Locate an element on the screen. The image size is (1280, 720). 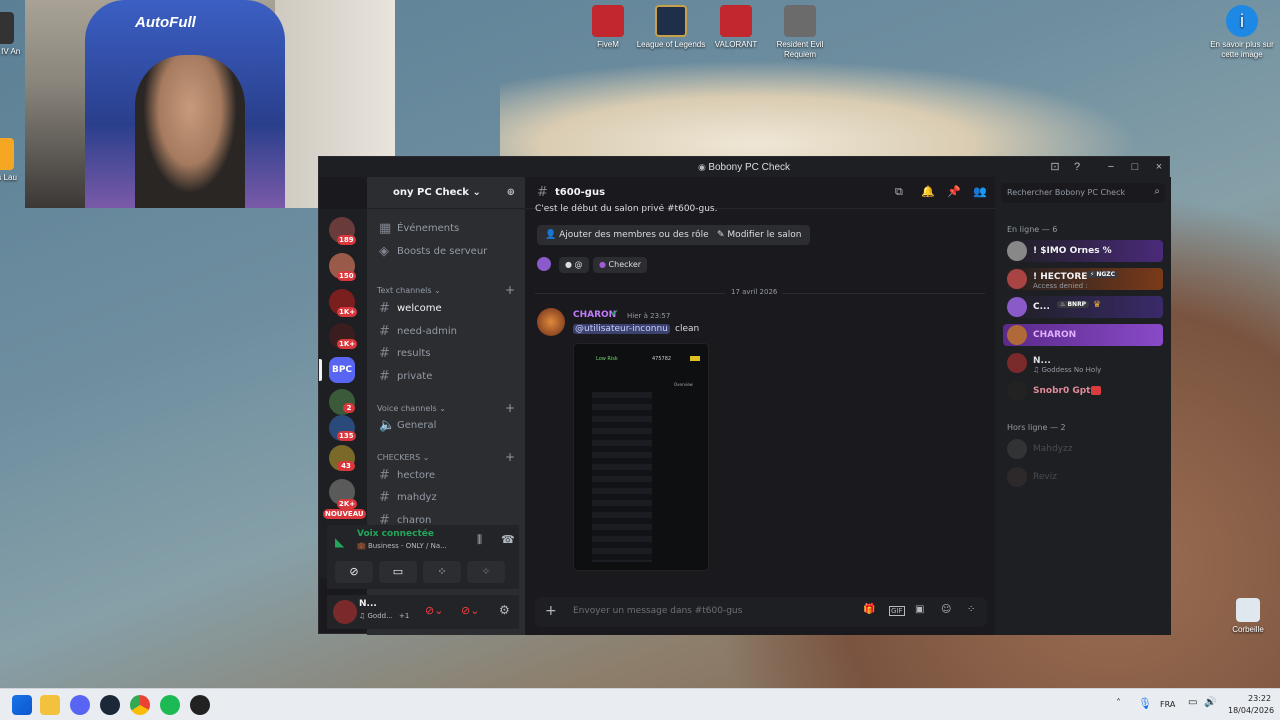
server-icon-bpc: BPC is located at coordinates (342, 370).